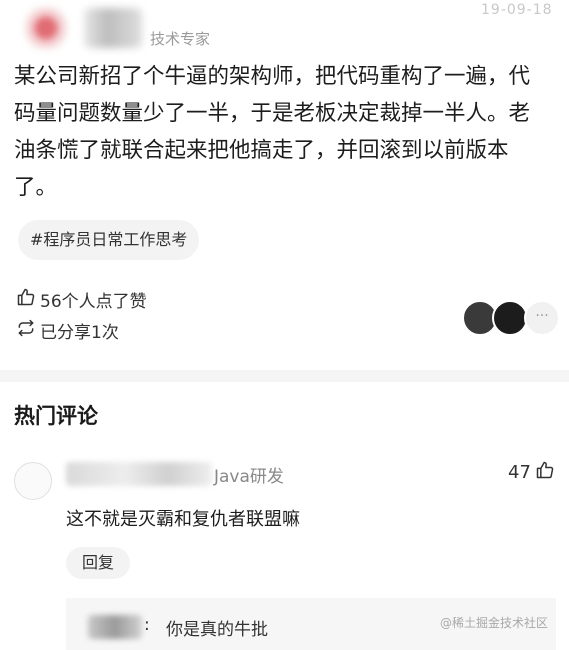 The height and width of the screenshot is (650, 569). I want to click on commenter-avatar, so click(33, 481).